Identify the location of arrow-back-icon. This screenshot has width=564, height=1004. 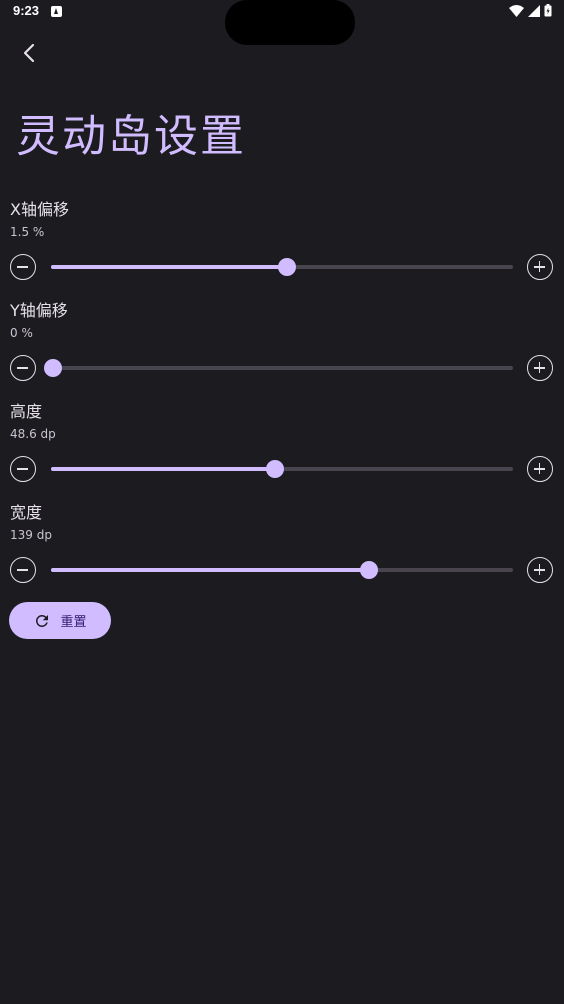
(29, 53).